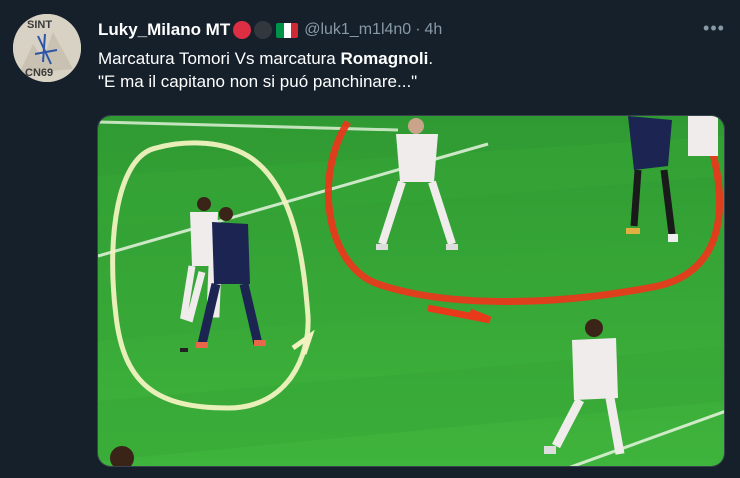 Image resolution: width=740 pixels, height=478 pixels. Describe the element at coordinates (703, 136) in the screenshot. I see `player-white-edge` at that location.